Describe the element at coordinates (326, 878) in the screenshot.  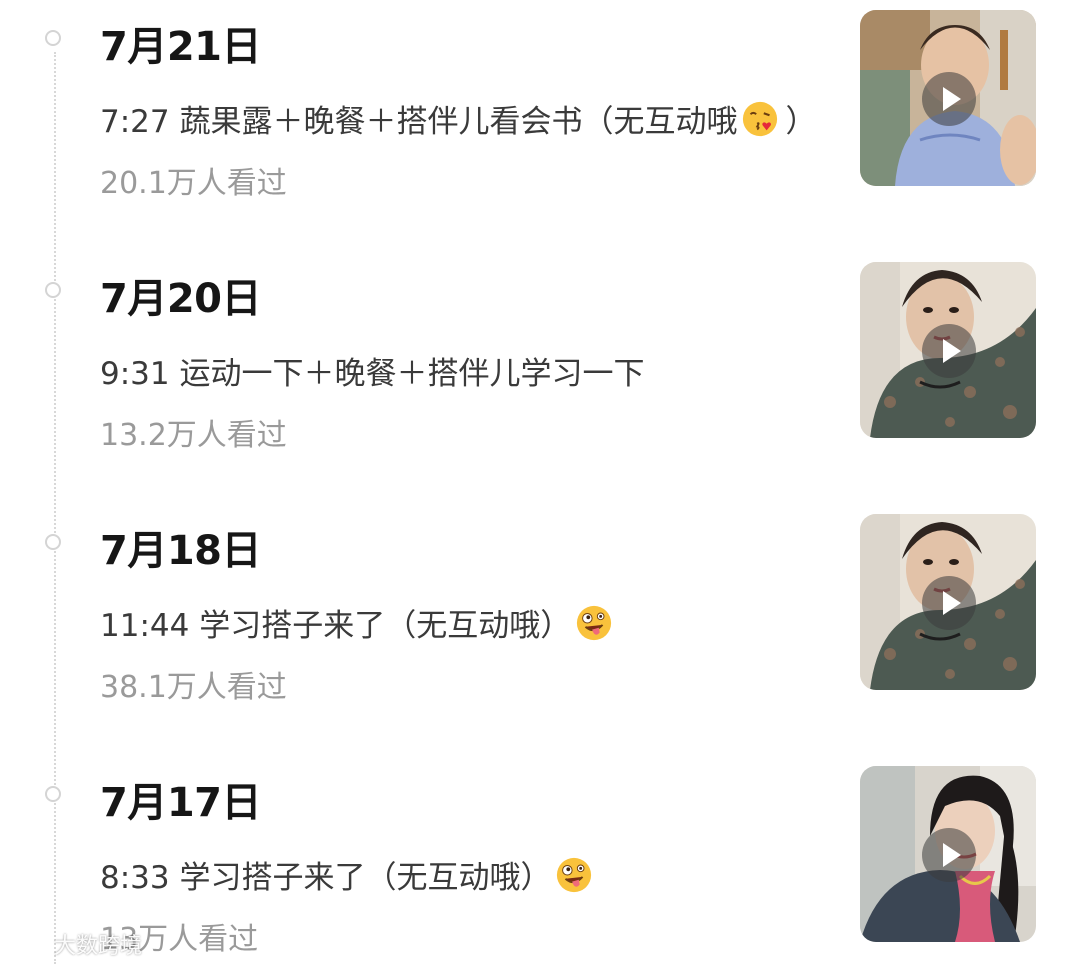
I see `entry-title-text: 8:33 学习搭子来了（无互动哦）` at that location.